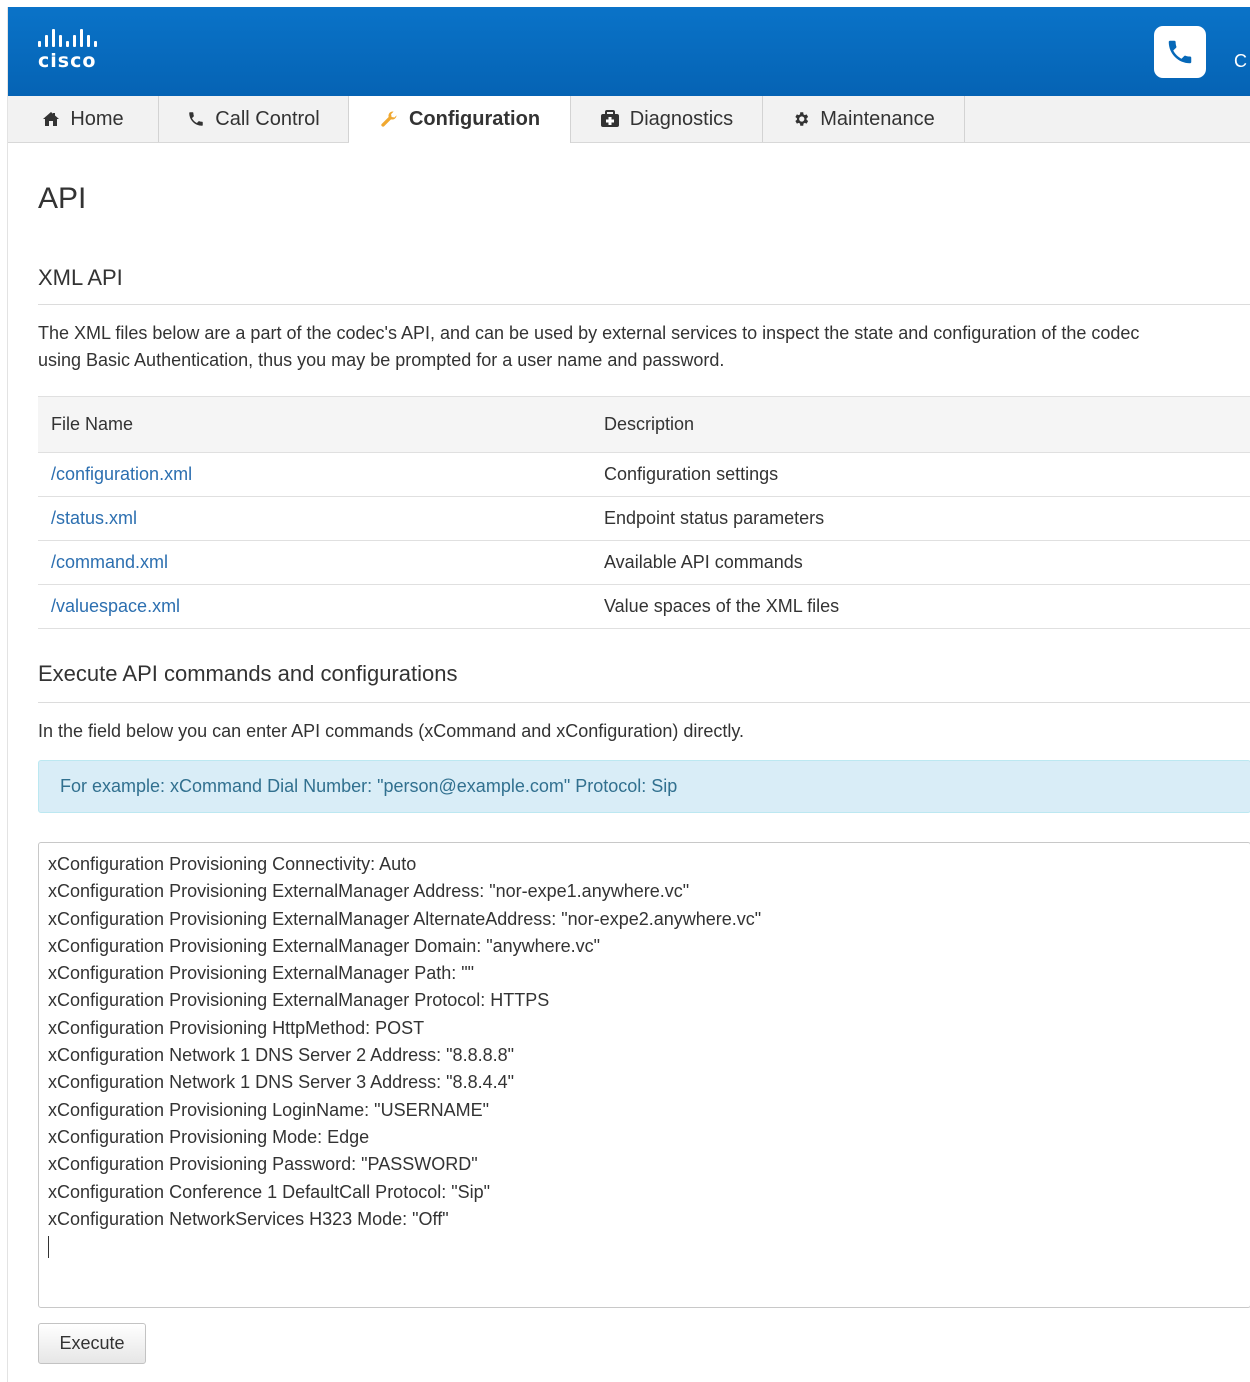 The image size is (1250, 1382). What do you see at coordinates (920, 424) in the screenshot?
I see `column-header-description: Description` at bounding box center [920, 424].